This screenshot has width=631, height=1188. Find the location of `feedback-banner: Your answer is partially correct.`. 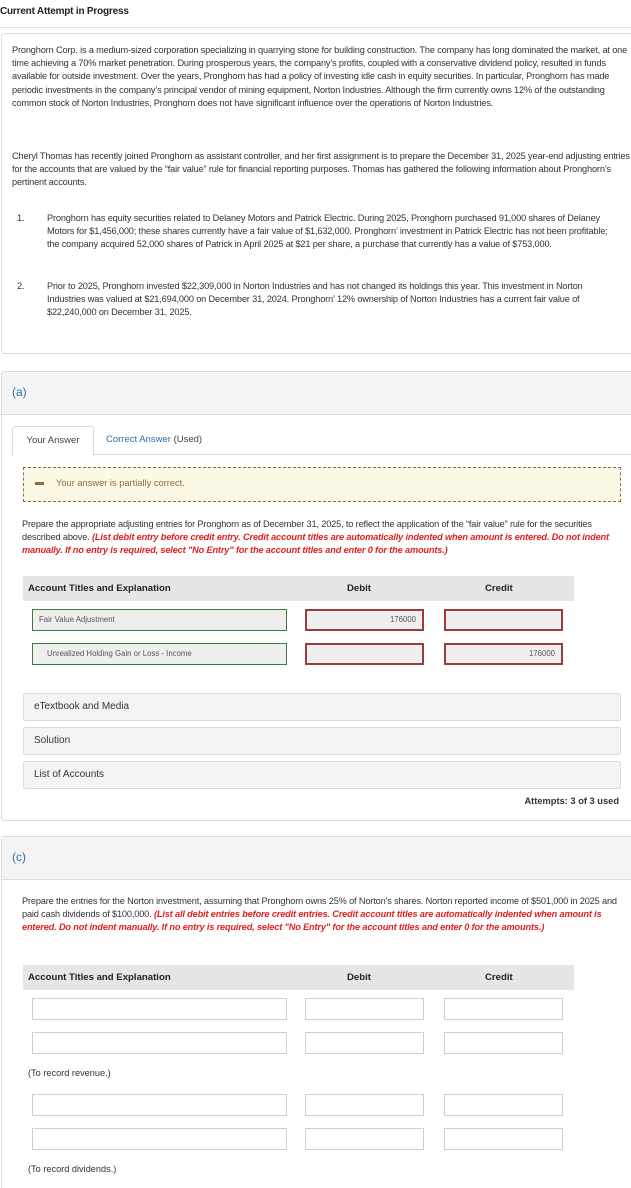

feedback-banner: Your answer is partially correct. is located at coordinates (322, 484).